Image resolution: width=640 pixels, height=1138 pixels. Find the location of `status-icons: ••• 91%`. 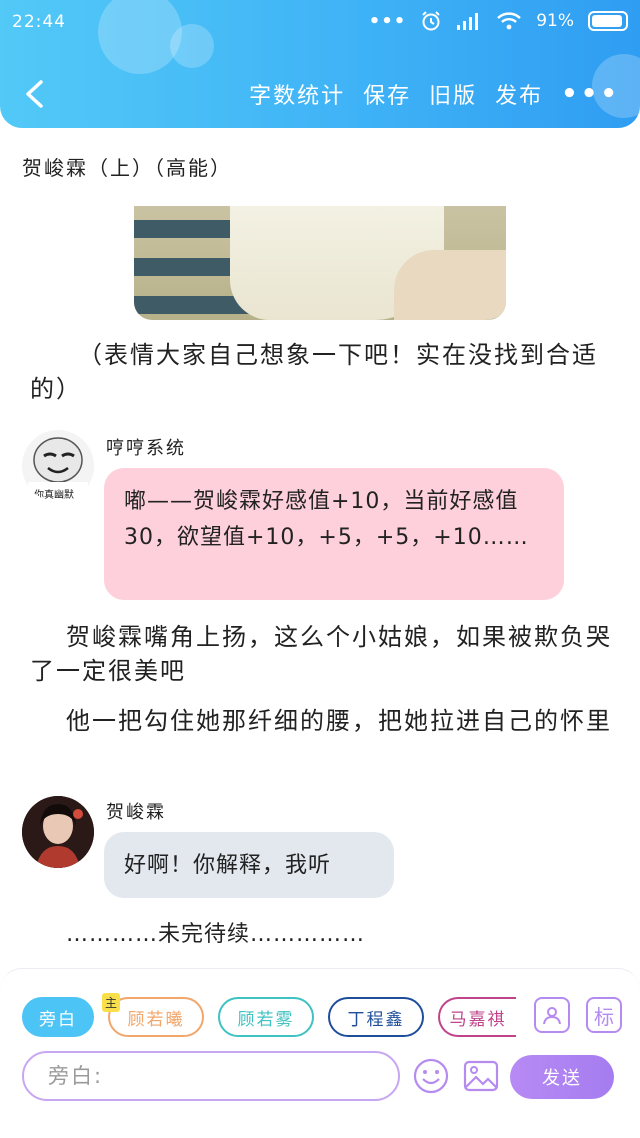

status-icons: ••• 91% is located at coordinates (498, 21).